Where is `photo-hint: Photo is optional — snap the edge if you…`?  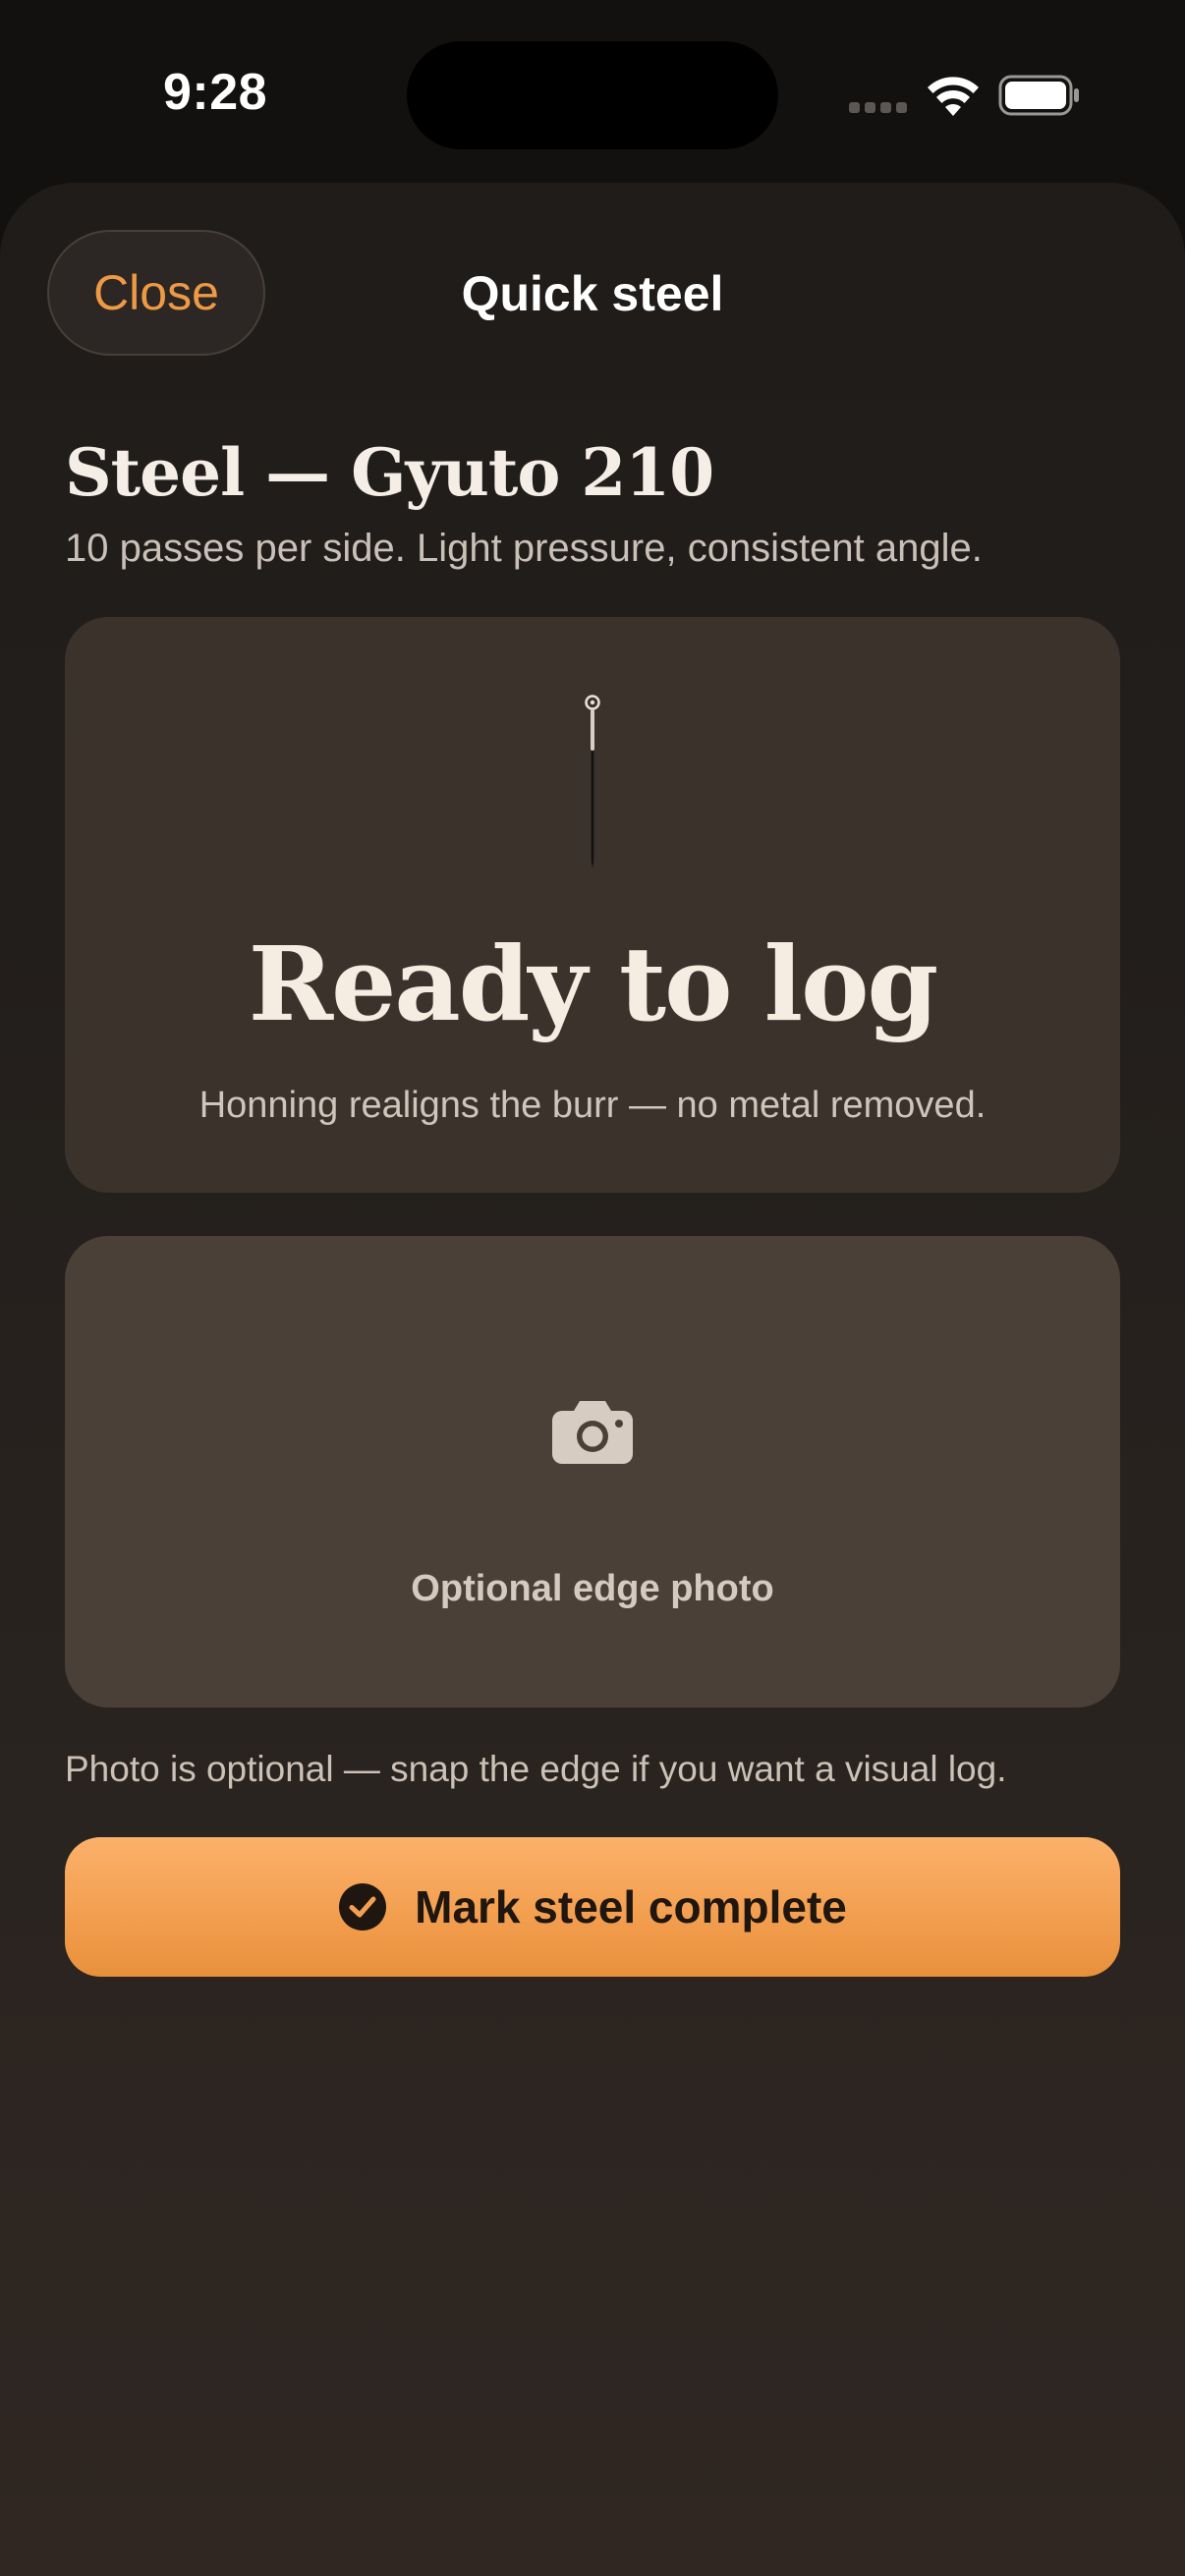
photo-hint: Photo is optional — snap the edge if you… is located at coordinates (536, 1769).